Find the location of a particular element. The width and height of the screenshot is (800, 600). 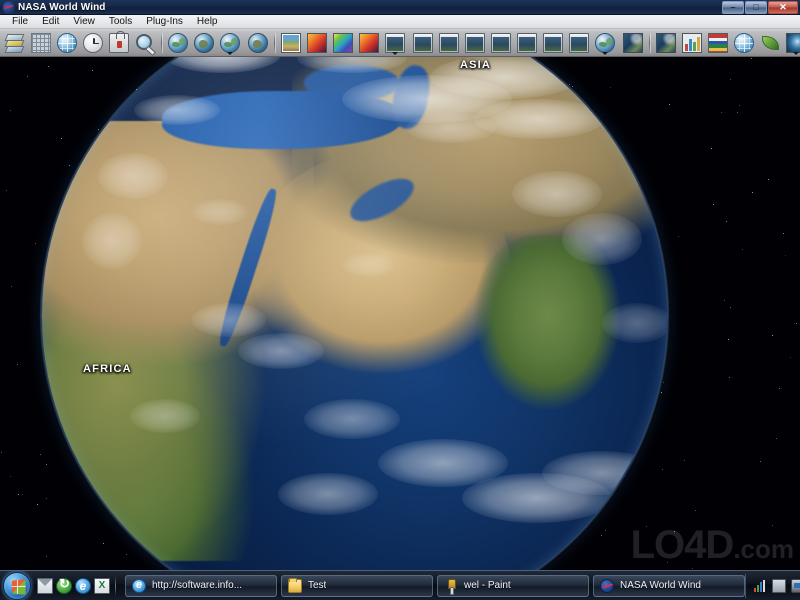

tray-display-icon is located at coordinates (779, 585).